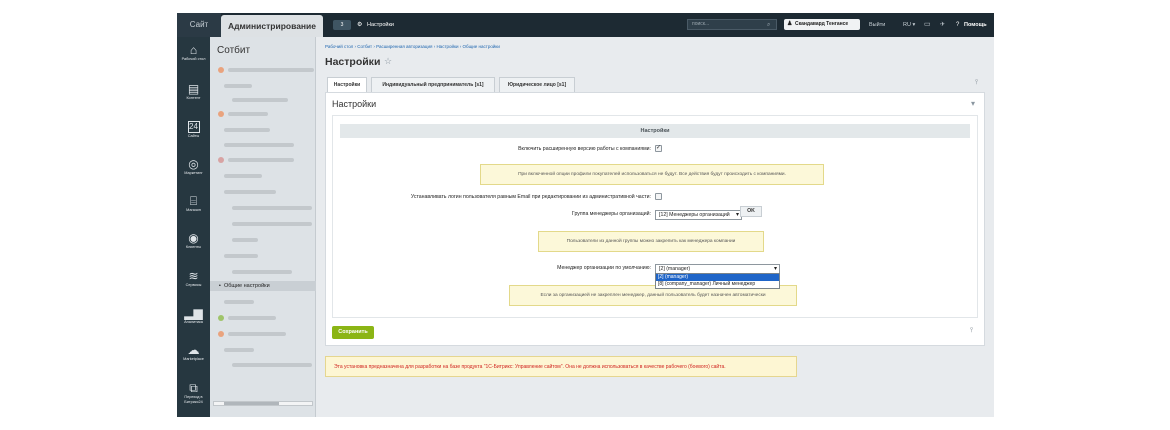 The width and height of the screenshot is (1170, 430). Describe the element at coordinates (272, 26) in the screenshot. I see `tab-administration: Администрирование` at that location.